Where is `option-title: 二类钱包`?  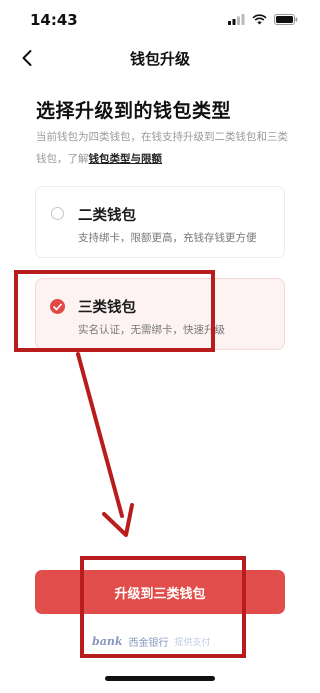
option-title: 二类钱包 is located at coordinates (107, 216).